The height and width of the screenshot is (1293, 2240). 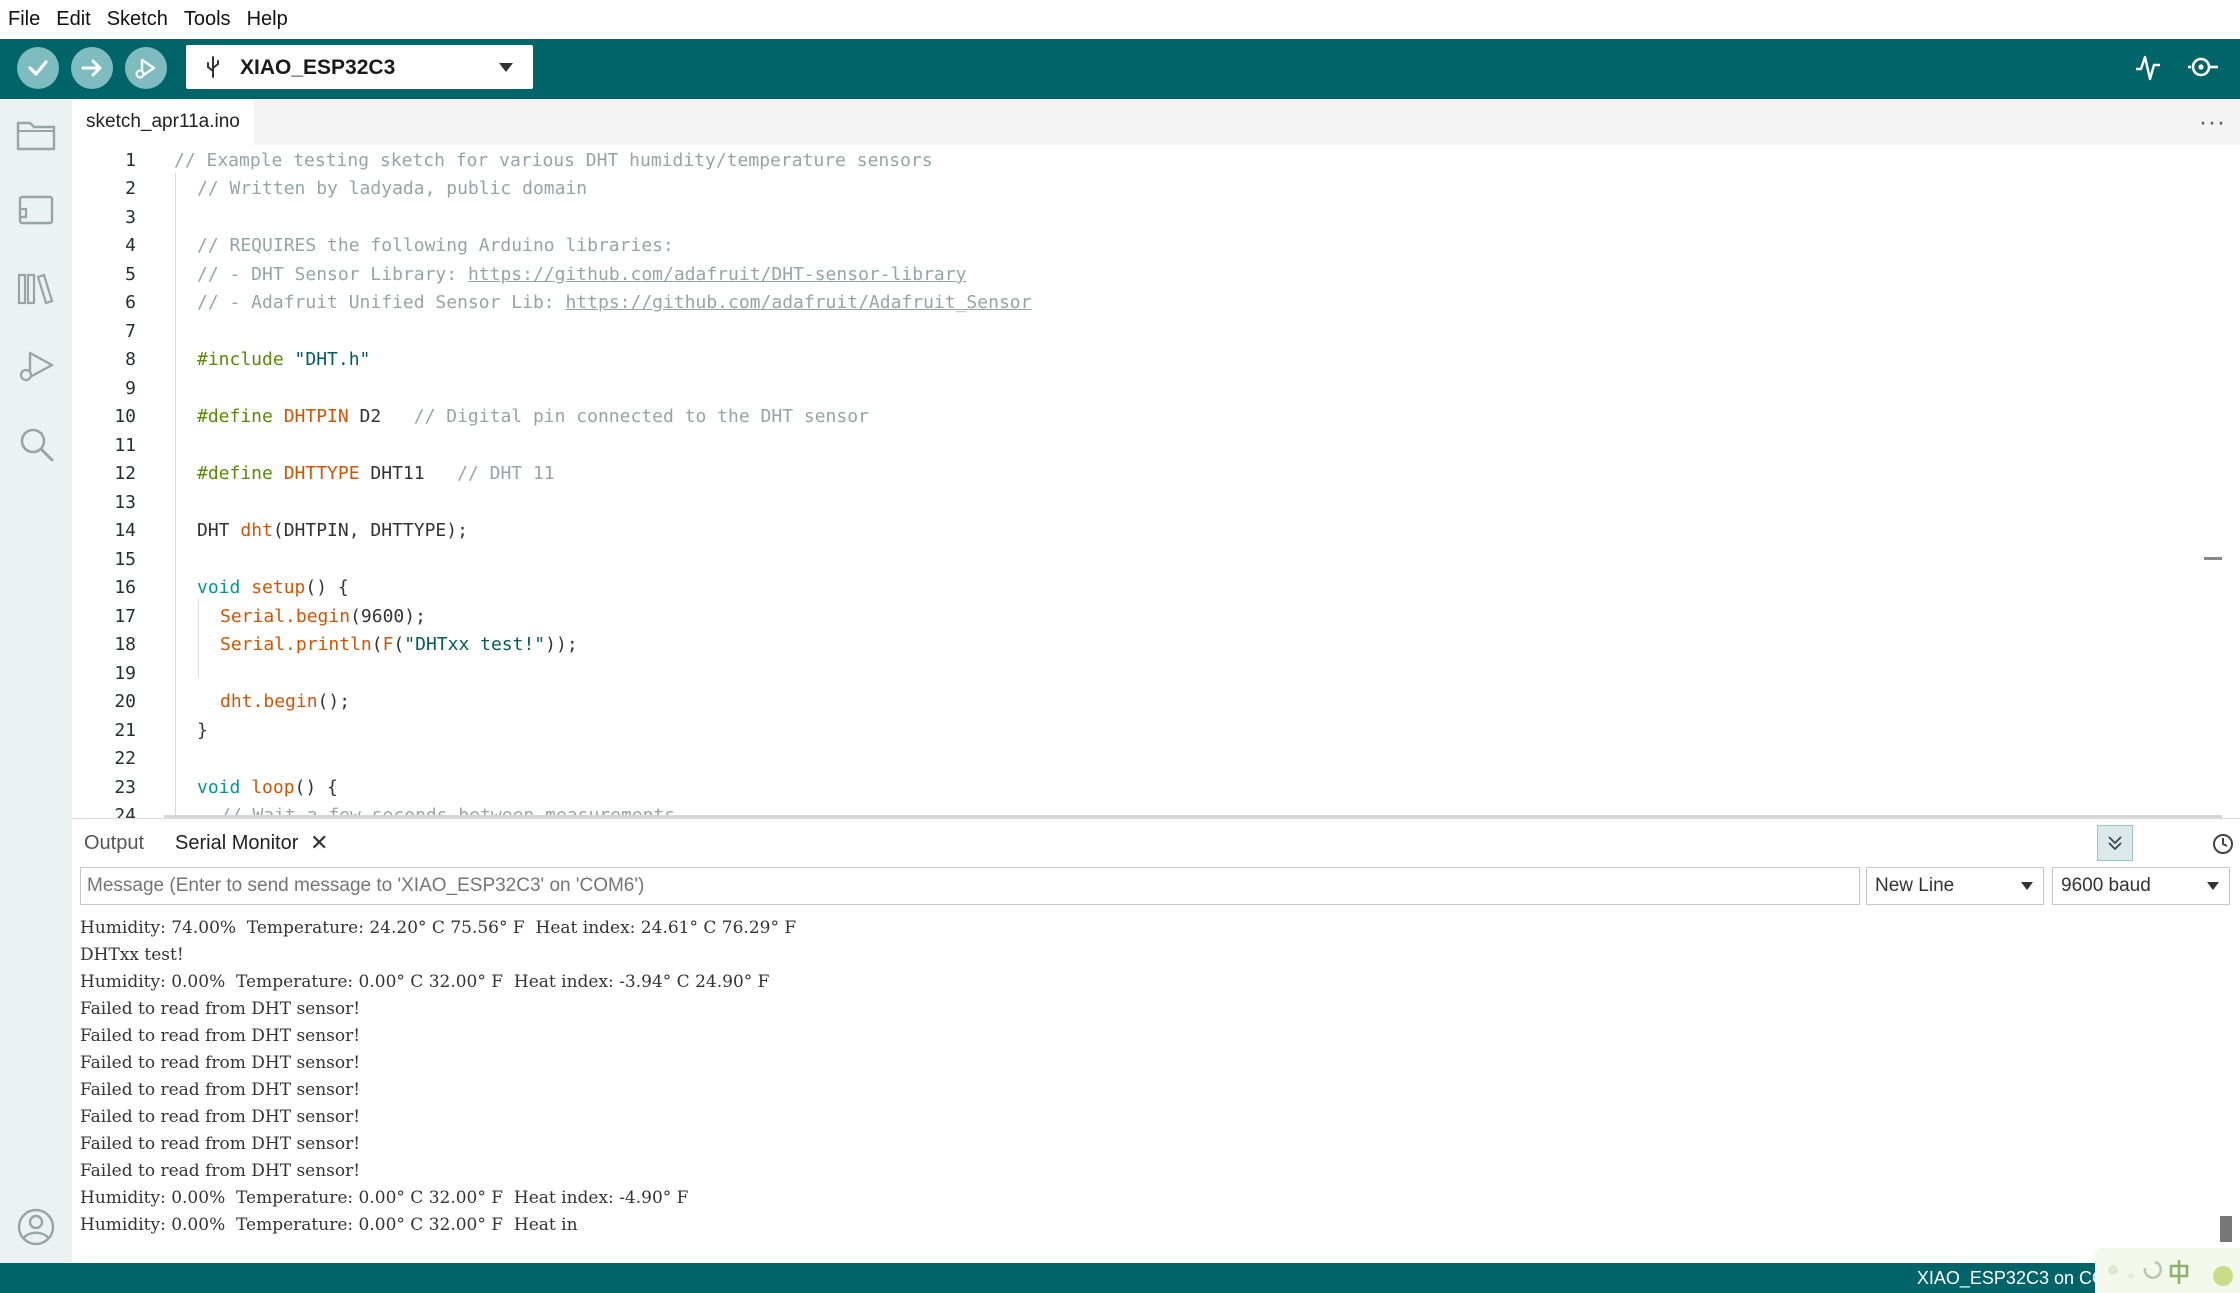 What do you see at coordinates (130, 188) in the screenshot?
I see `line-number: 2` at bounding box center [130, 188].